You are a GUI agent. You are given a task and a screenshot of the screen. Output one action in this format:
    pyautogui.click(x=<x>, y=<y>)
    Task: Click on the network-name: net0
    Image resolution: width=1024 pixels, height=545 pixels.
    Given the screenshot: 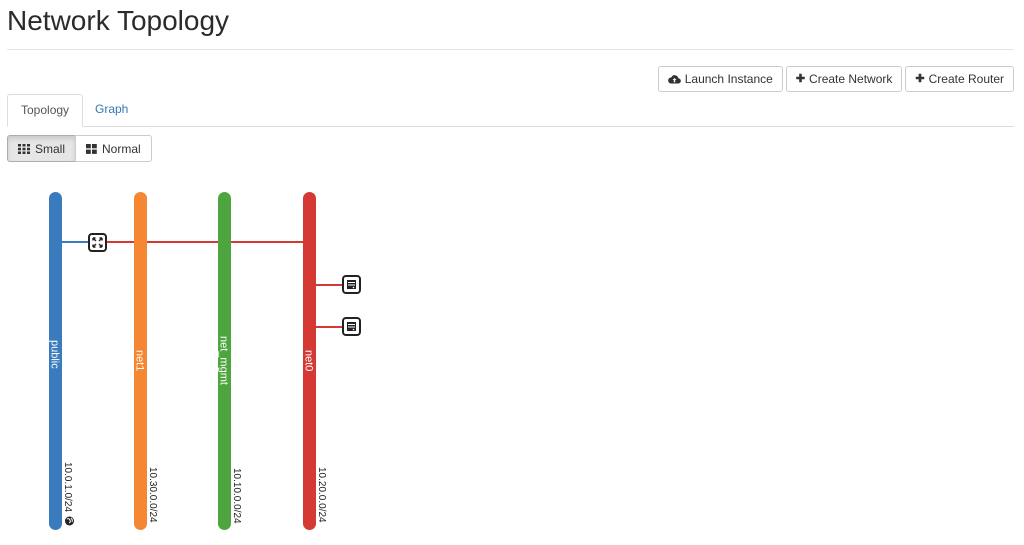 What is the action you would take?
    pyautogui.click(x=309, y=360)
    